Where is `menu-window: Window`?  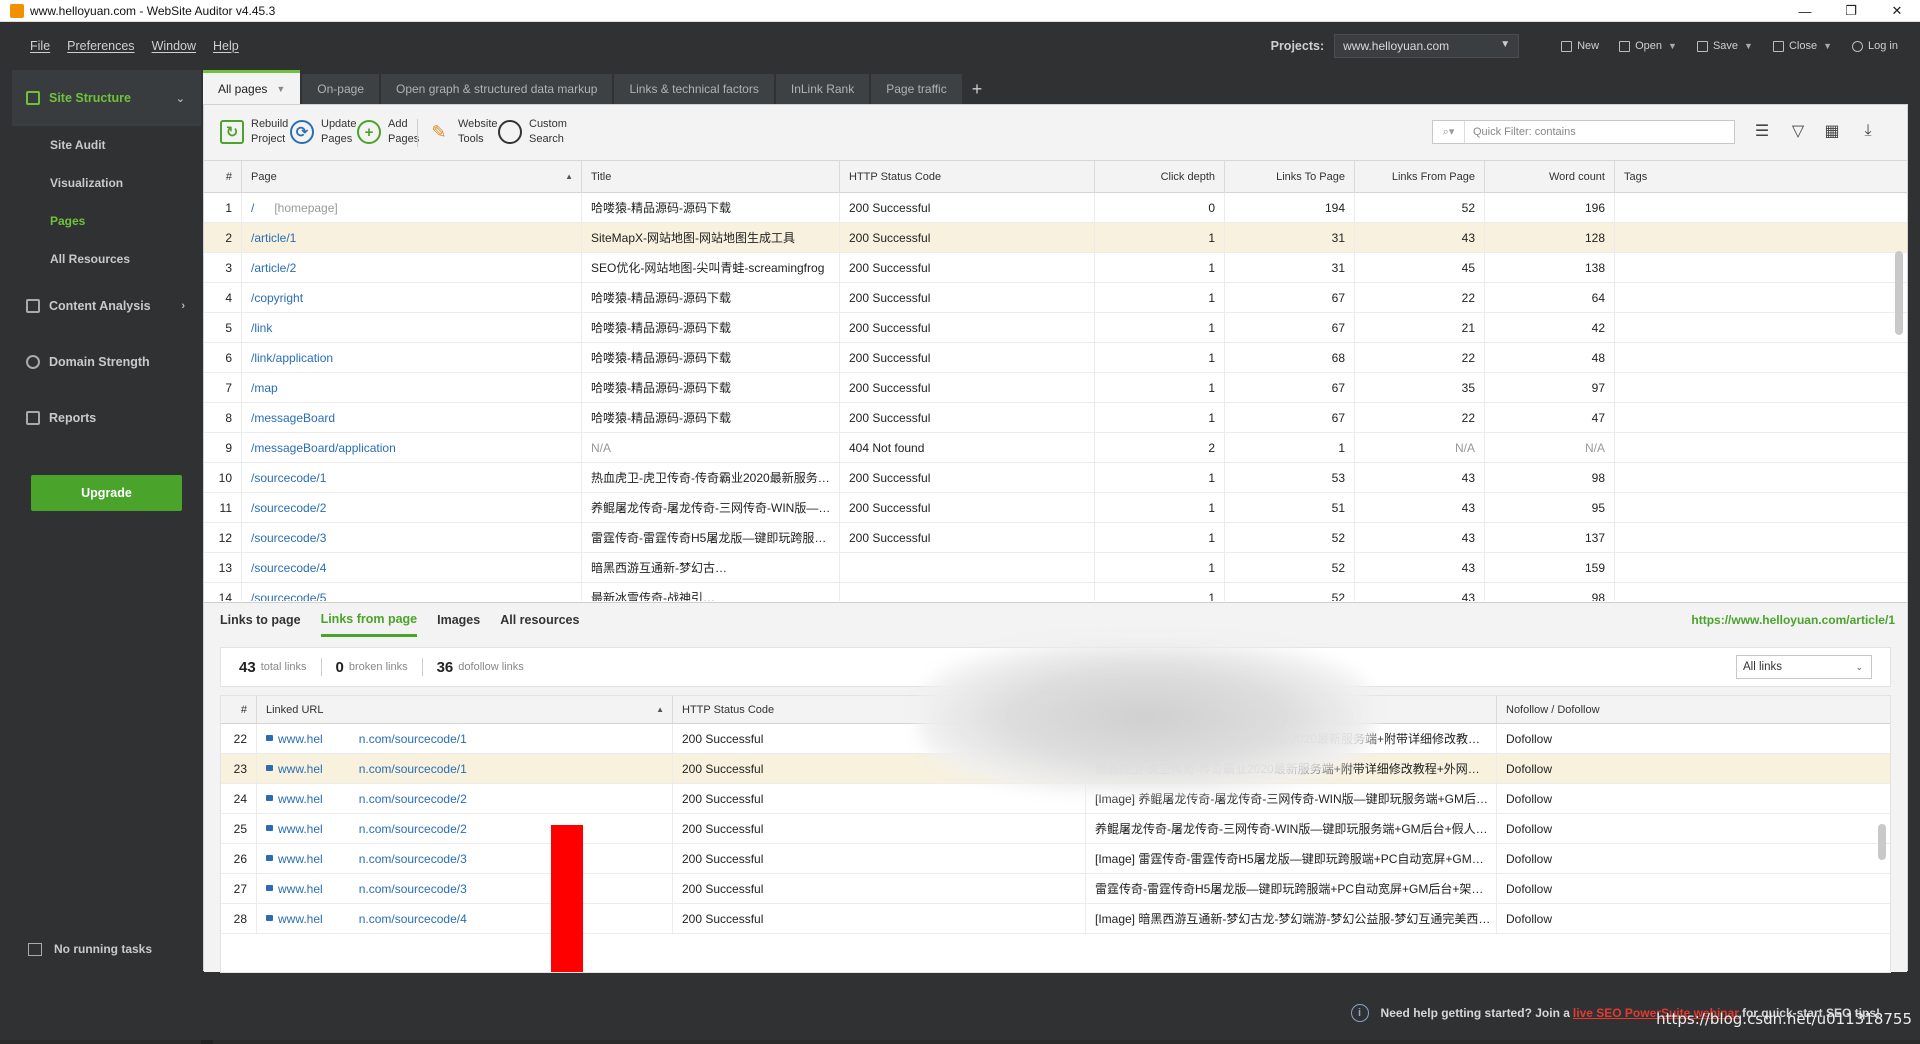
menu-window: Window is located at coordinates (174, 46).